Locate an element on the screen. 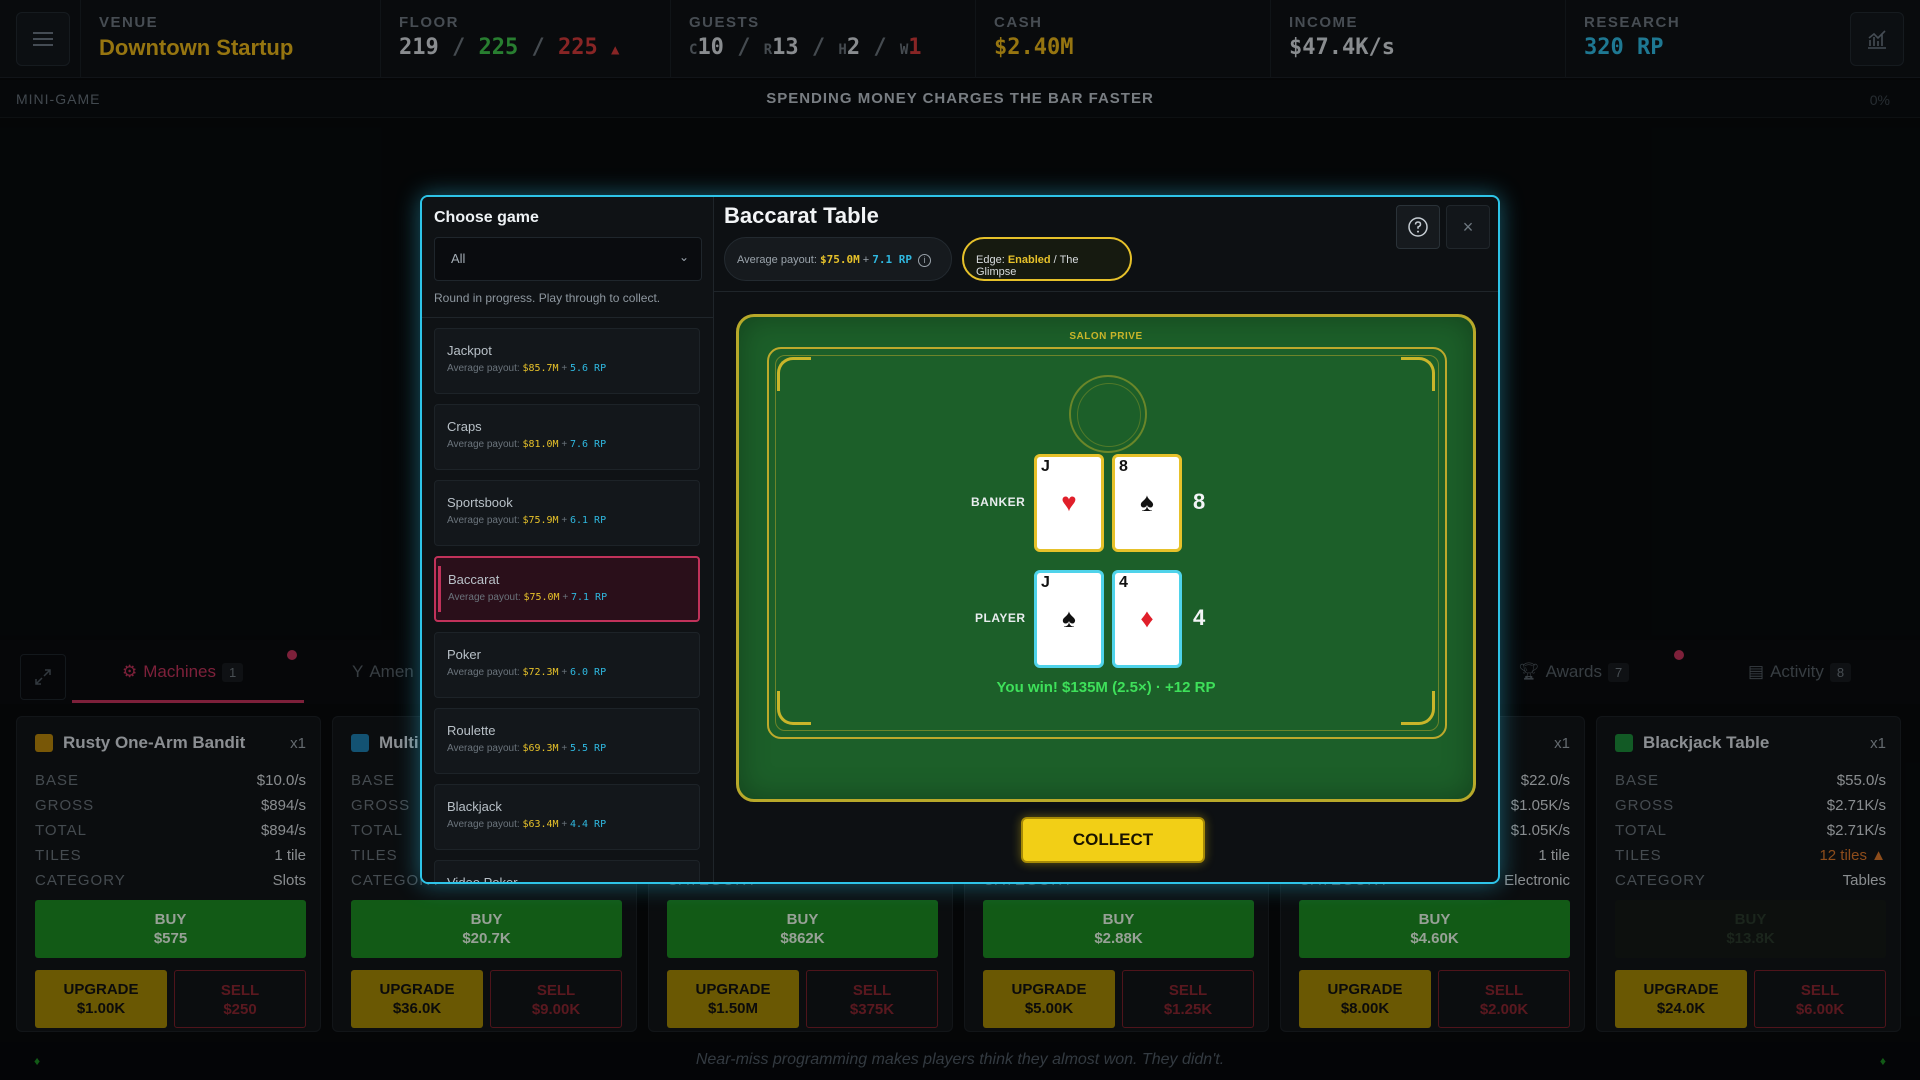 Image resolution: width=1920 pixels, height=1080 pixels. game-list-item: Roulette Average payout: $69.3M + 5.5 RP is located at coordinates (567, 741).